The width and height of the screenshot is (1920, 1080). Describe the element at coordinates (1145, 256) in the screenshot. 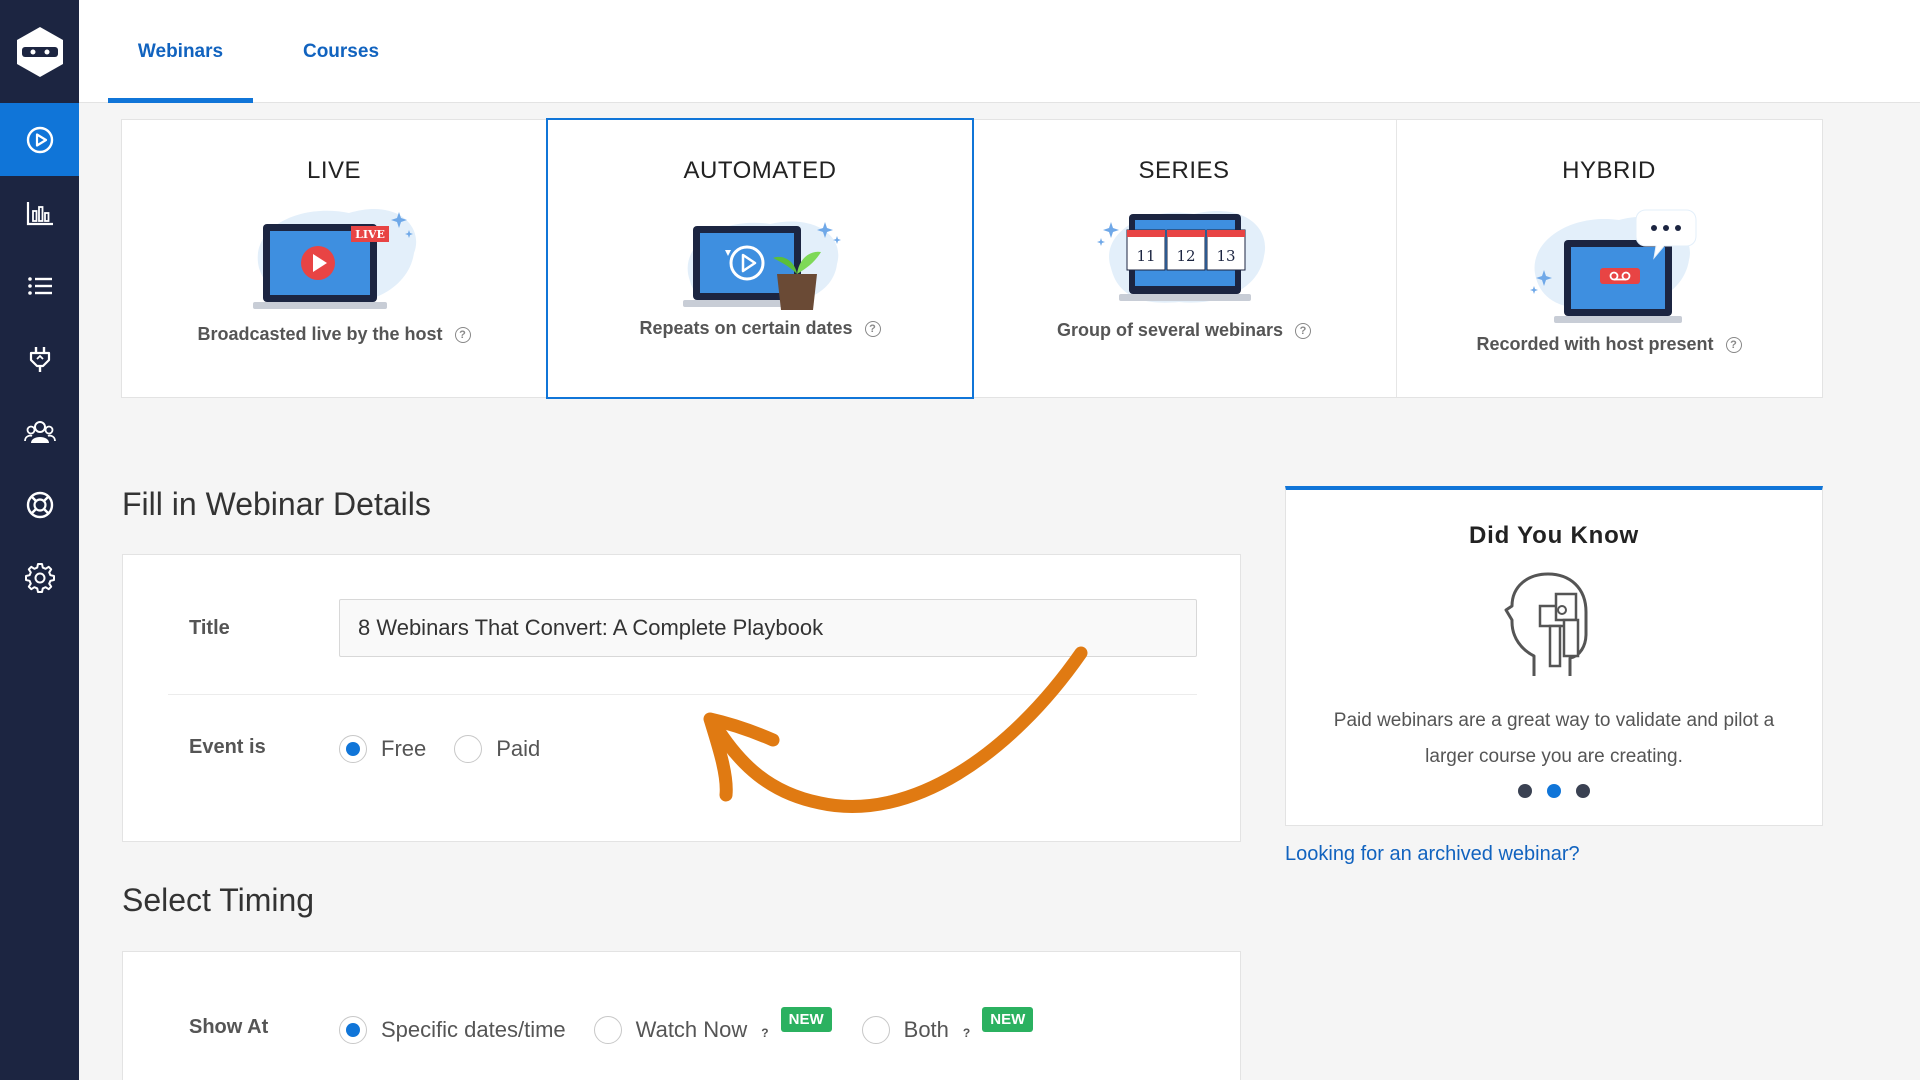

I see `calendar-date: 11` at that location.